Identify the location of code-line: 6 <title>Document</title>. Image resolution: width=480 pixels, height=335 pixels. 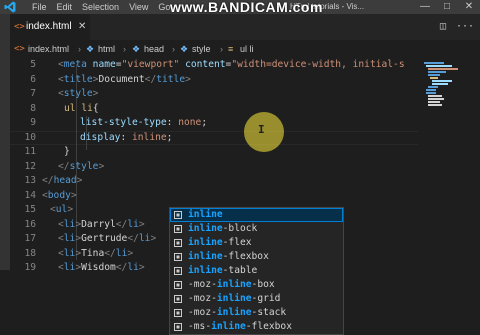
(214, 80).